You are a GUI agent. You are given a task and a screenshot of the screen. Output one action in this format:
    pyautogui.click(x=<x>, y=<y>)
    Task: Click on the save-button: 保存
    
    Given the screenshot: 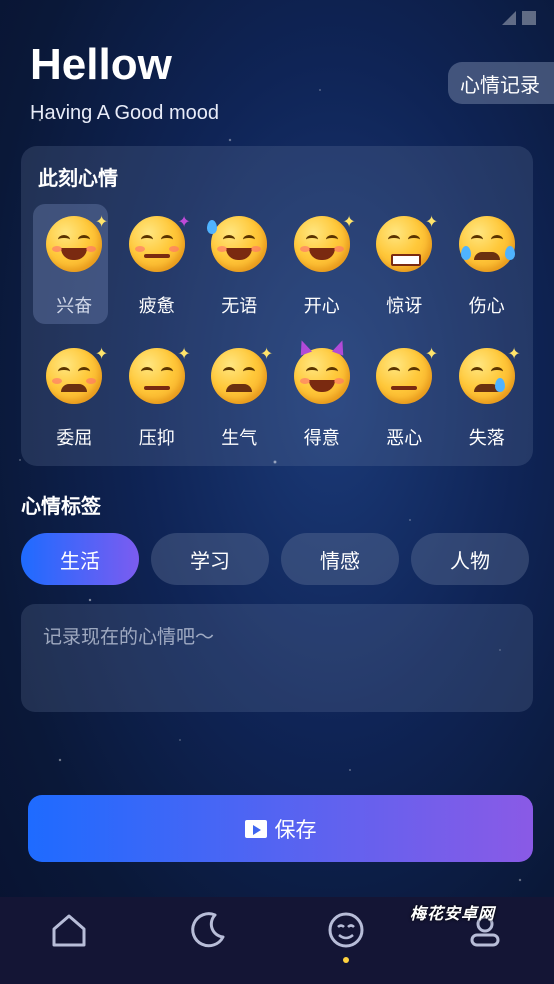 What is the action you would take?
    pyautogui.click(x=280, y=828)
    